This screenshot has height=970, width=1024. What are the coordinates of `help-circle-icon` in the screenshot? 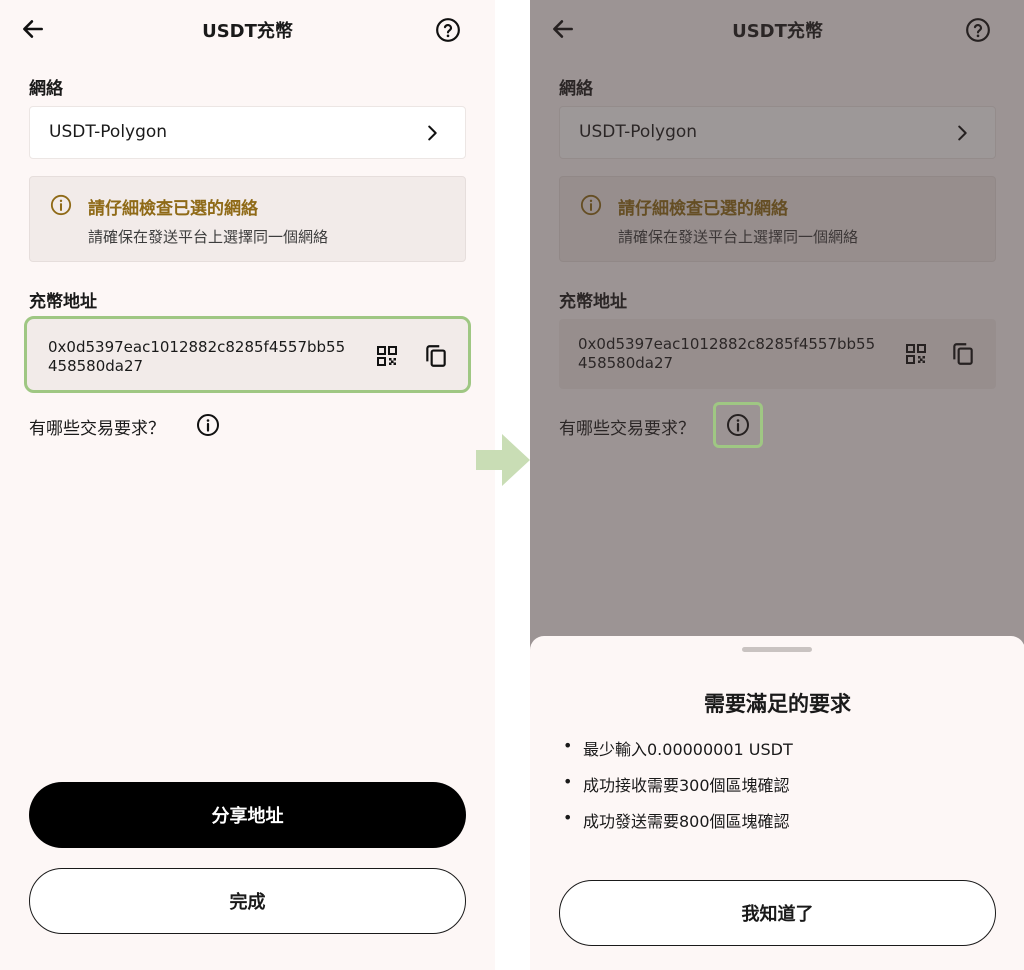 It's located at (448, 30).